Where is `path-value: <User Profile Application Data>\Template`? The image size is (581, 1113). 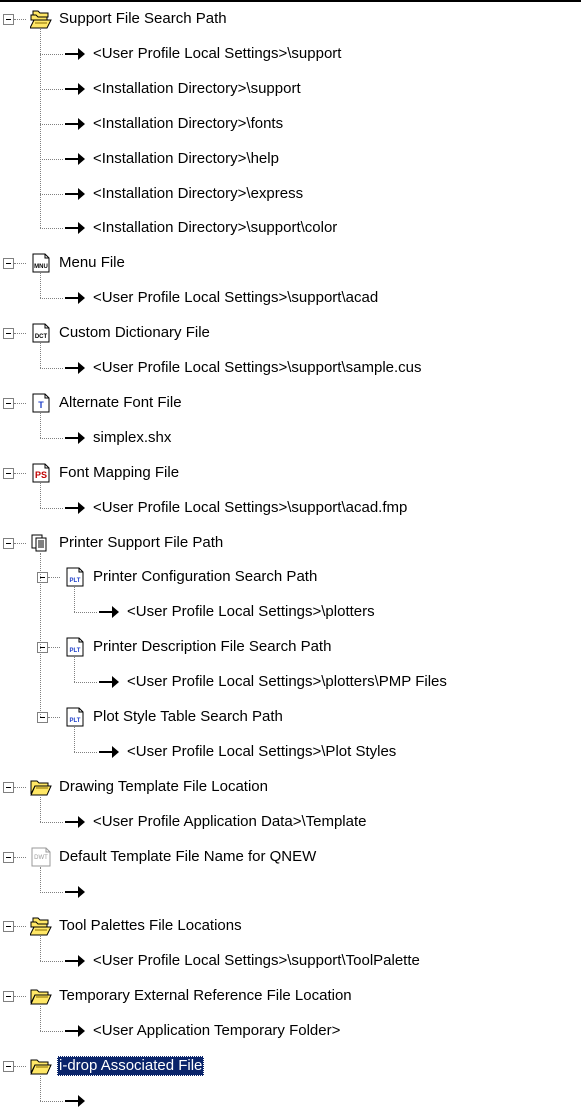 path-value: <User Profile Application Data>\Template is located at coordinates (230, 821).